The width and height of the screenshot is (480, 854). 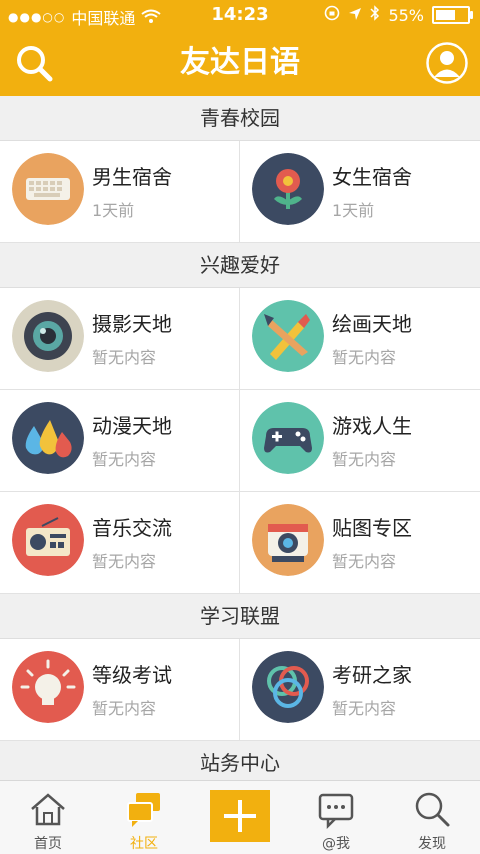 What do you see at coordinates (48, 809) in the screenshot?
I see `home-icon` at bounding box center [48, 809].